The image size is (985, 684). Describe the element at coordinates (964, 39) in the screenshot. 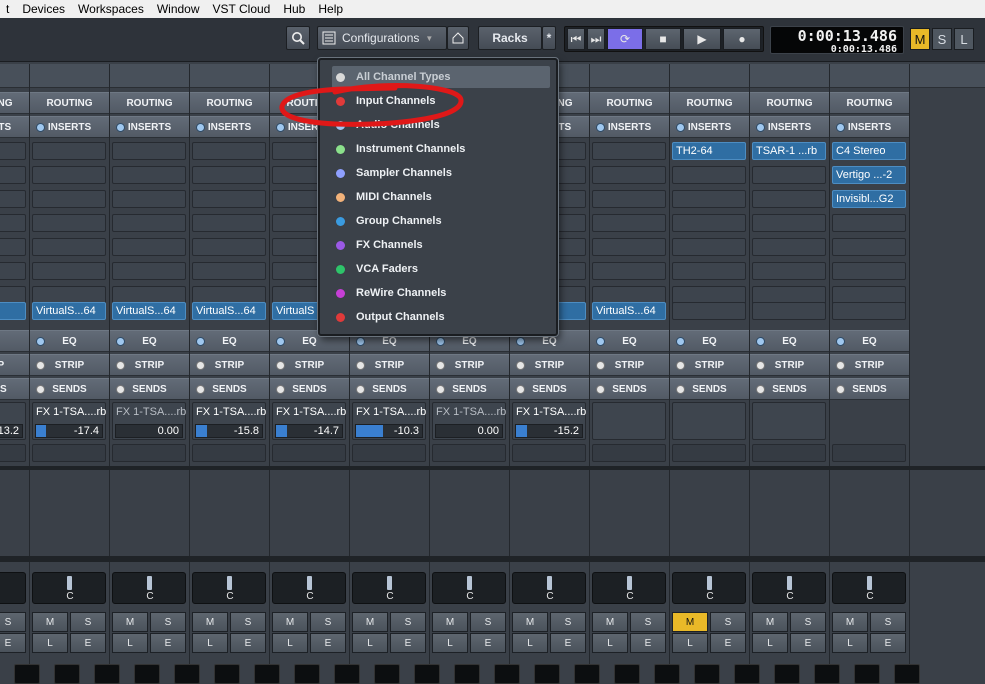

I see `global-listen-button: L` at that location.